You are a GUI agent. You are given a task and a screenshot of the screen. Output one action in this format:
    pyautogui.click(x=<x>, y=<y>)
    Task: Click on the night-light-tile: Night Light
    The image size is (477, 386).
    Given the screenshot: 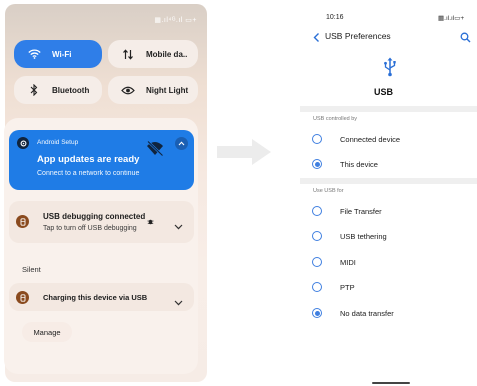 What is the action you would take?
    pyautogui.click(x=153, y=90)
    